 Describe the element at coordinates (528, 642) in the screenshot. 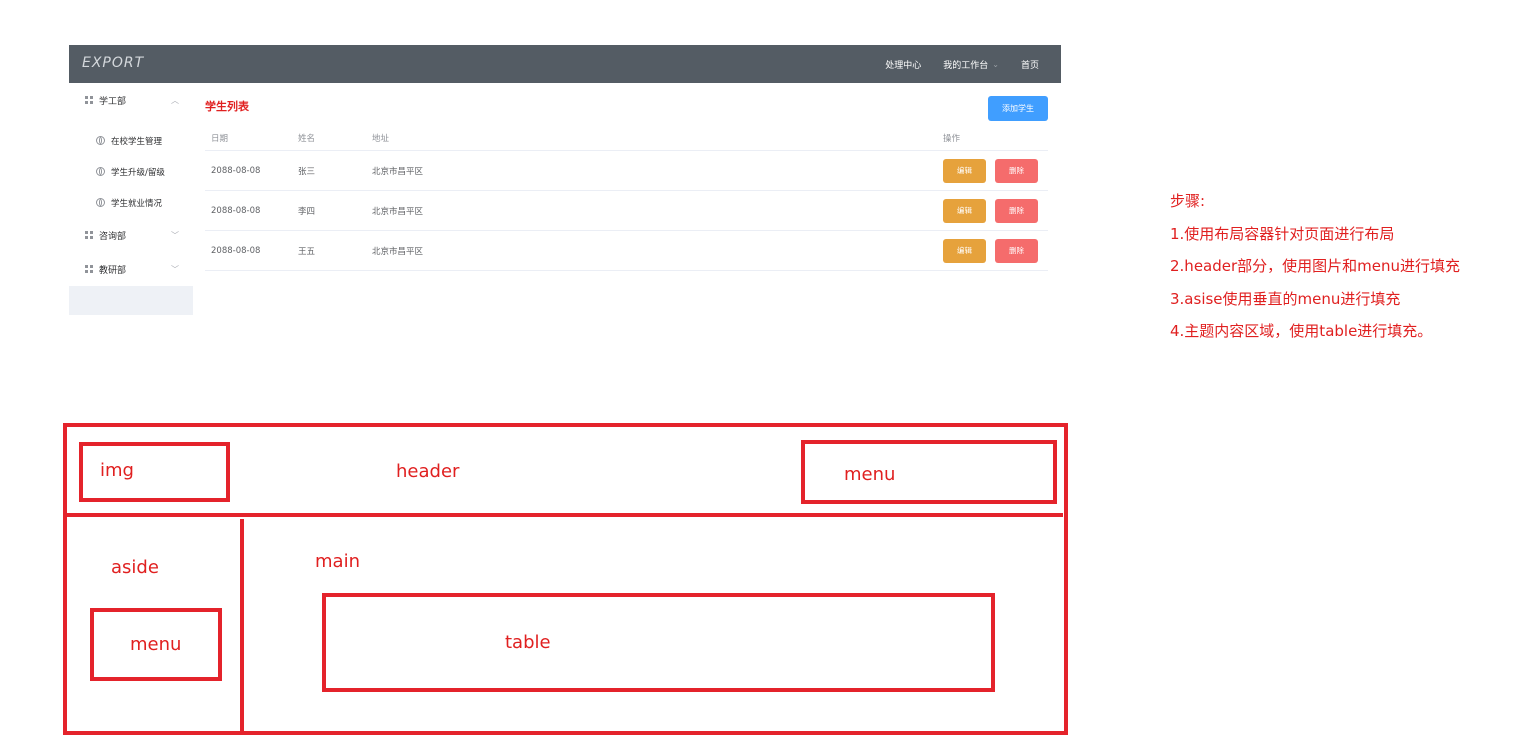

I see `diagram-label-table: table` at that location.